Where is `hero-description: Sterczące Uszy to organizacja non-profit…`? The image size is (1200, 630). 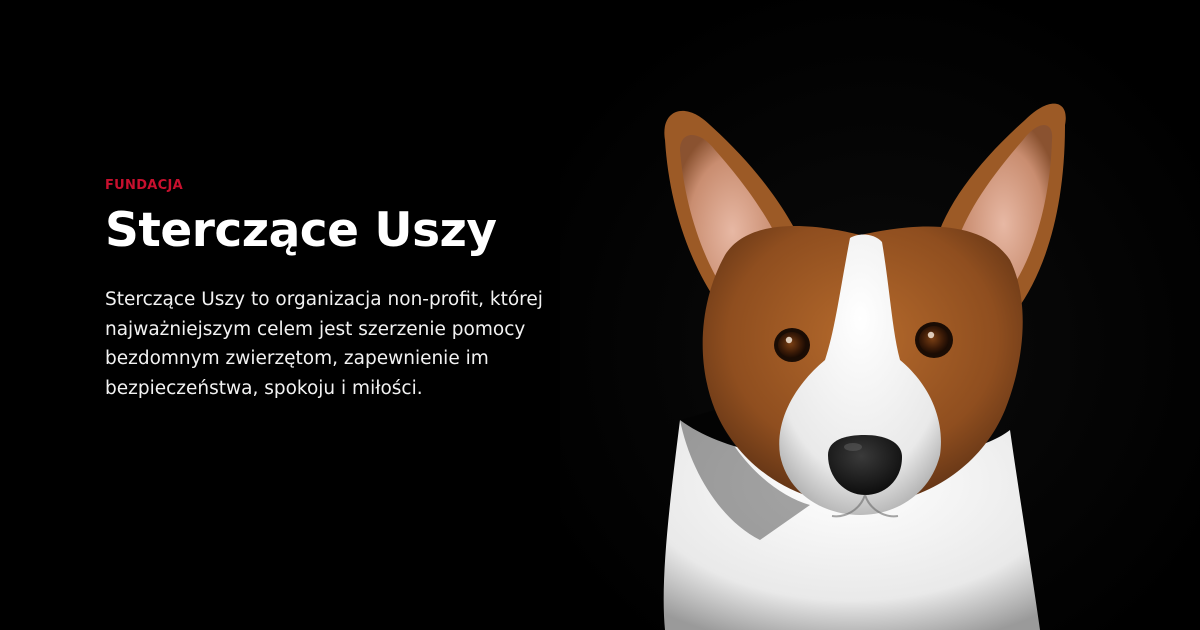
hero-description: Sterczące Uszy to organizacja non-profit… is located at coordinates (324, 344).